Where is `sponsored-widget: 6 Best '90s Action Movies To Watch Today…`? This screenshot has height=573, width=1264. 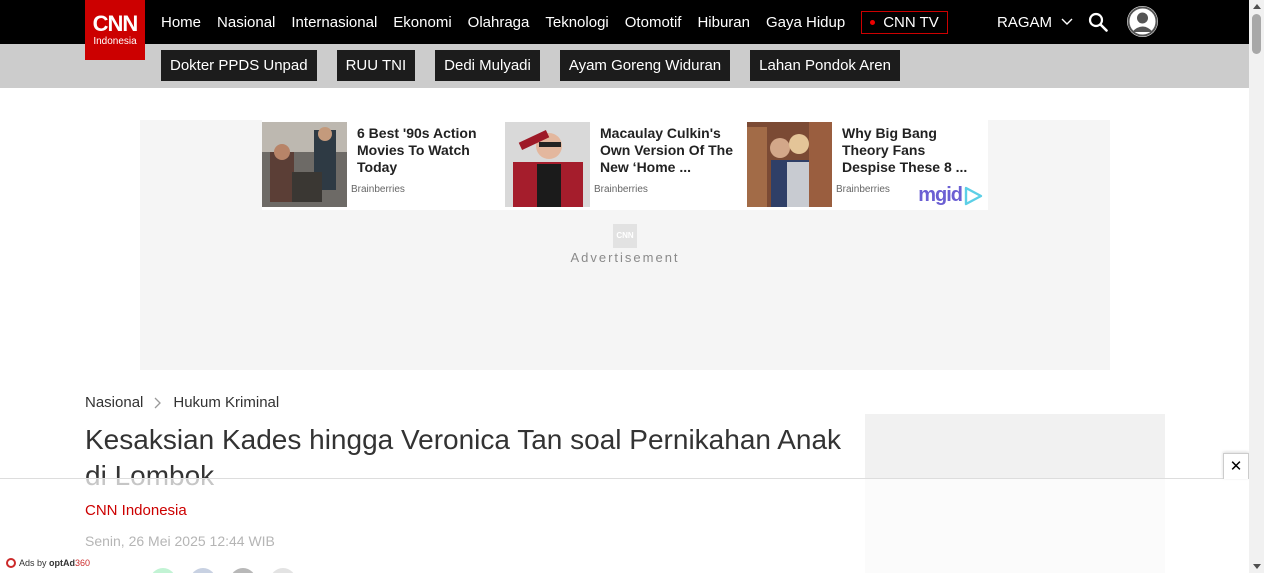 sponsored-widget: 6 Best '90s Action Movies To Watch Today… is located at coordinates (625, 165).